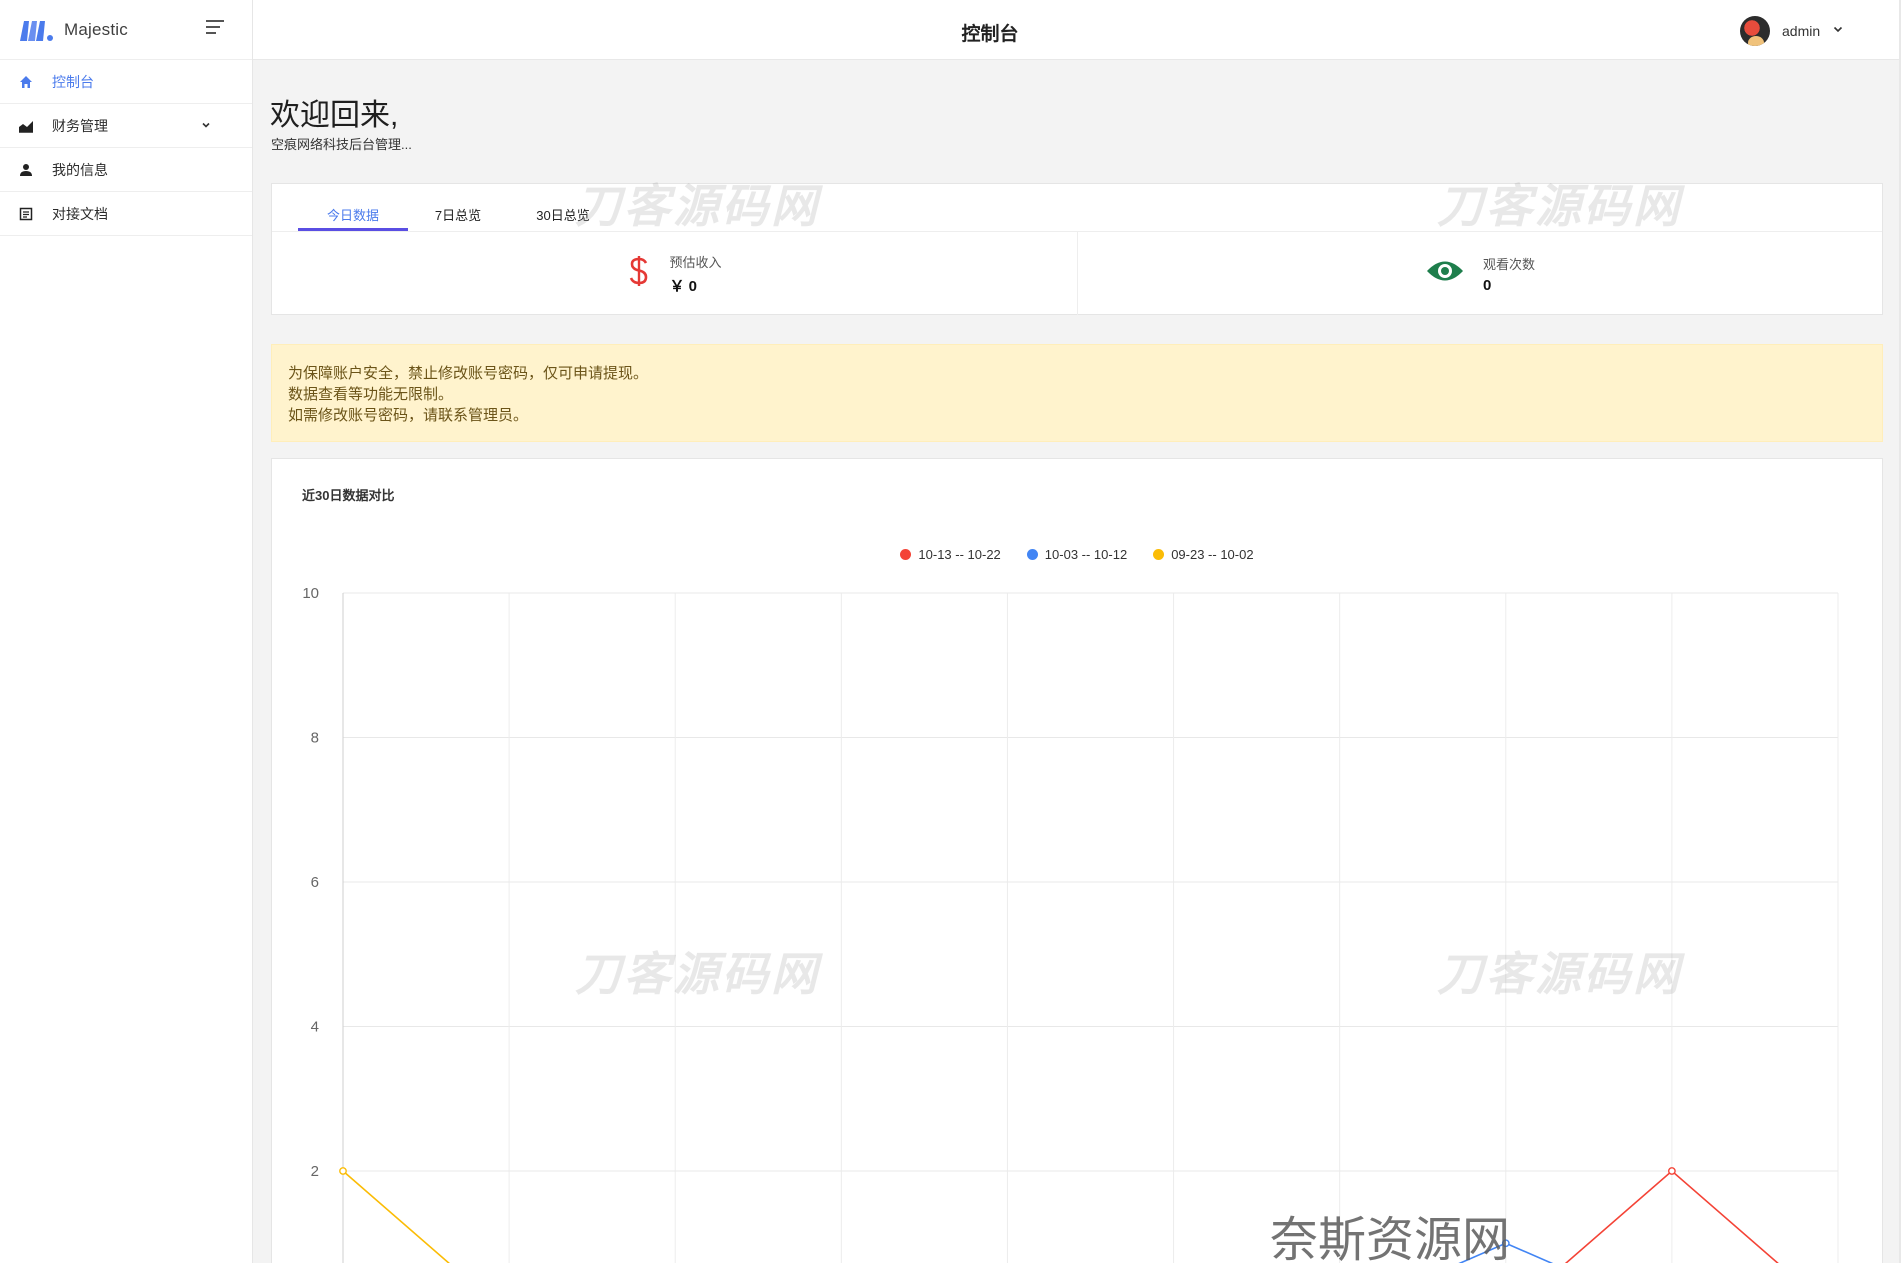  I want to click on dollar-icon, so click(639, 273).